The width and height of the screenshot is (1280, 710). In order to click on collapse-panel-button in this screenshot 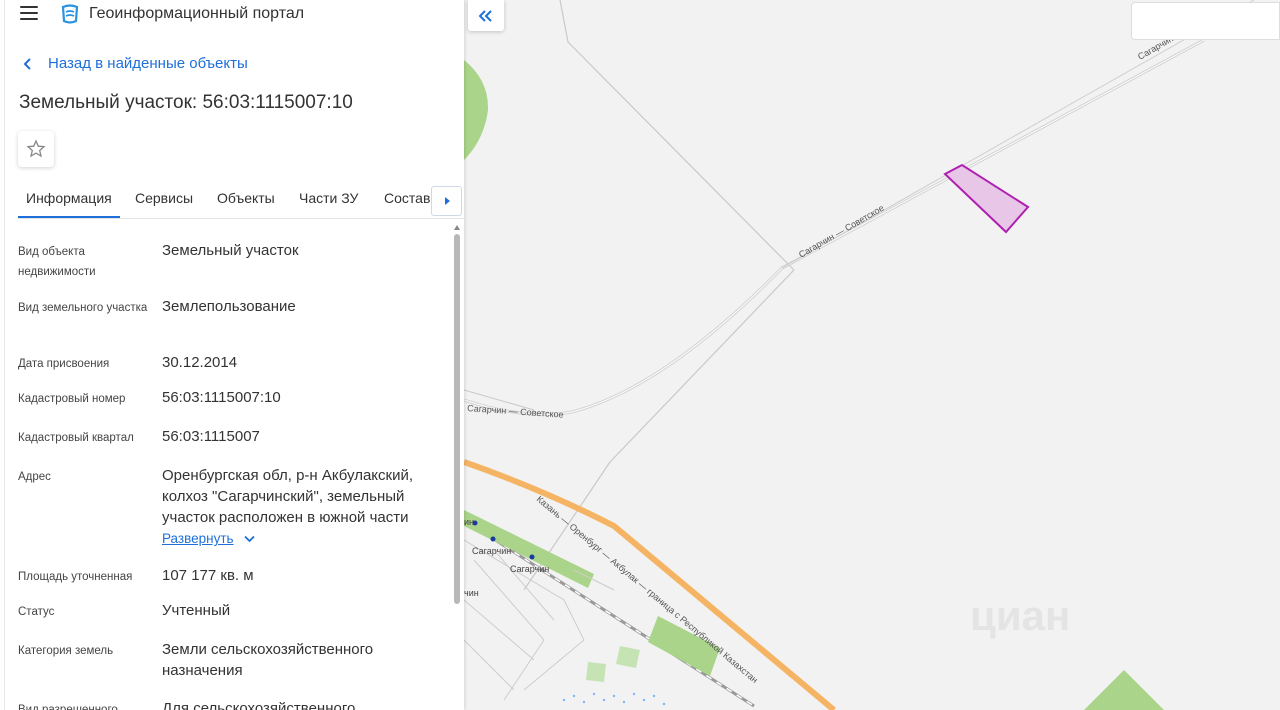, I will do `click(486, 15)`.